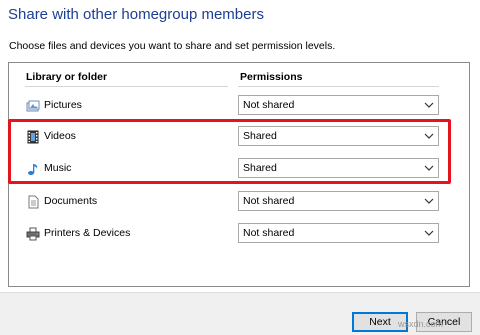 This screenshot has height=335, width=480. Describe the element at coordinates (33, 234) in the screenshot. I see `printer-icon` at that location.